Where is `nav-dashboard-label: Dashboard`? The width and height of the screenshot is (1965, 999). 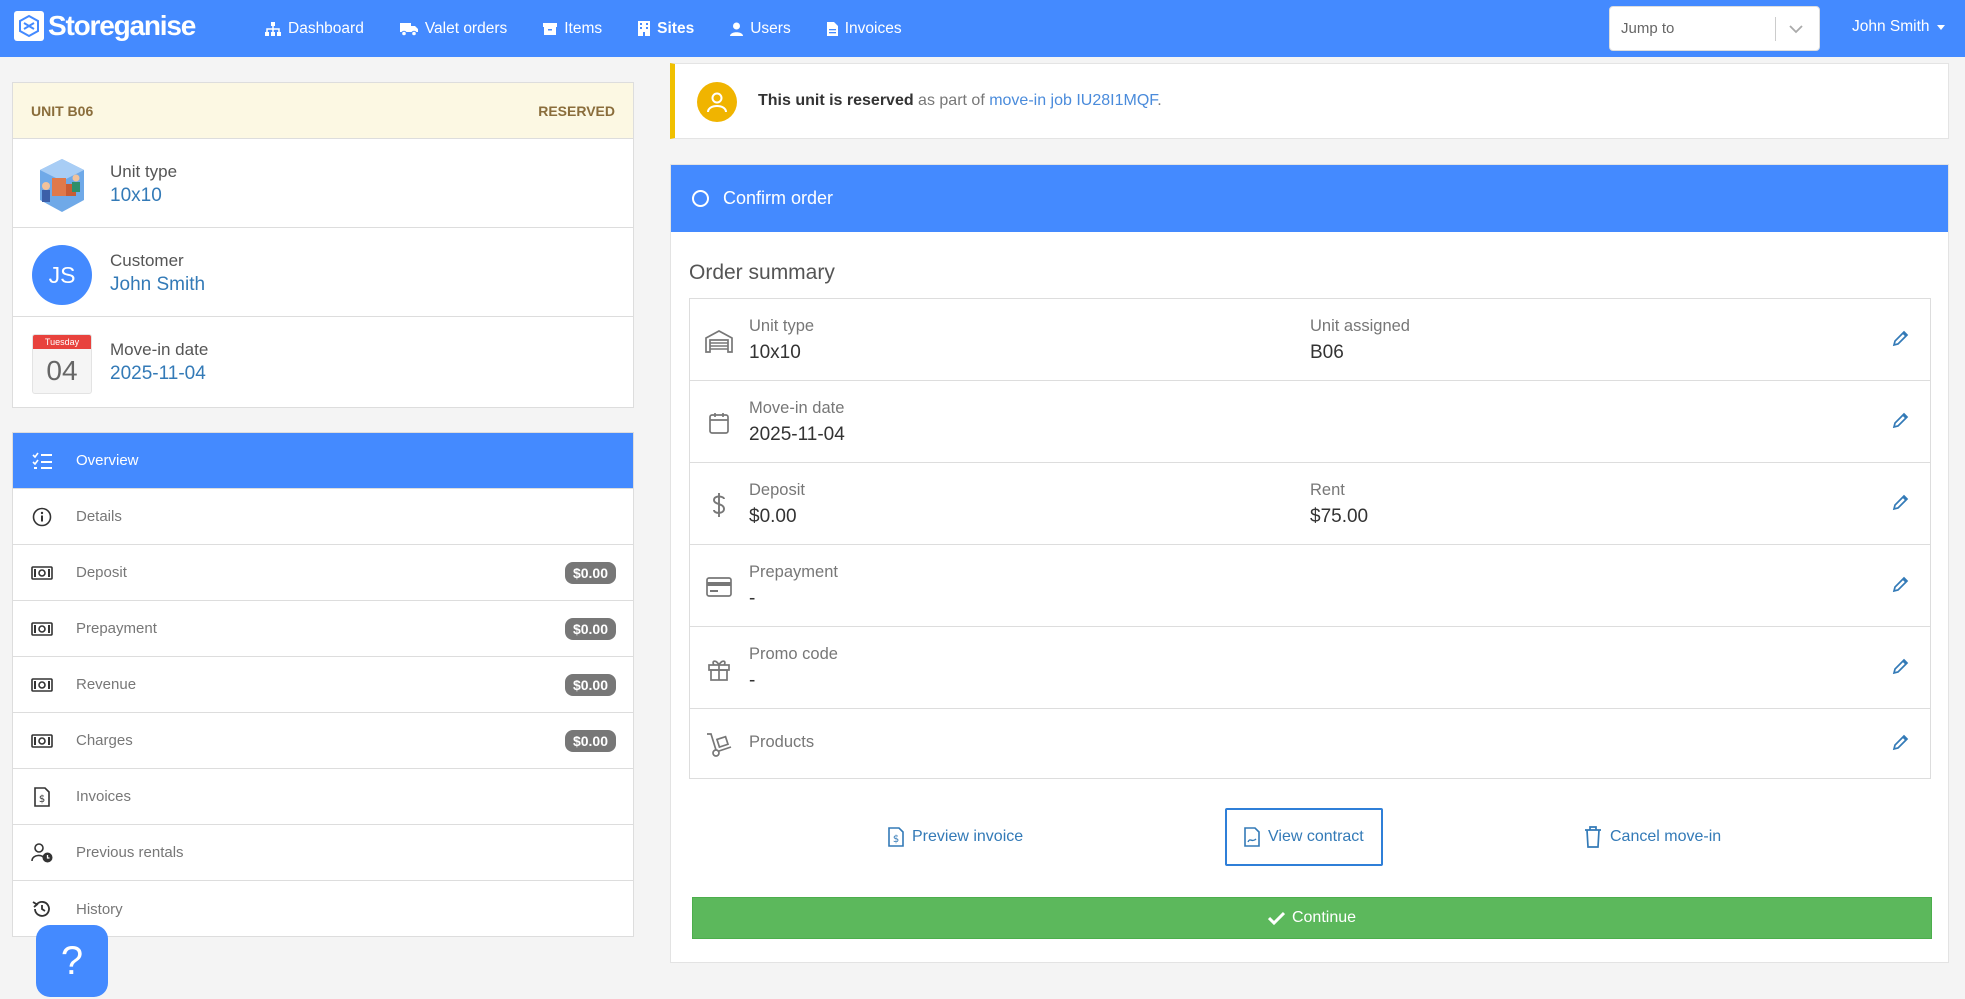
nav-dashboard-label: Dashboard is located at coordinates (326, 28).